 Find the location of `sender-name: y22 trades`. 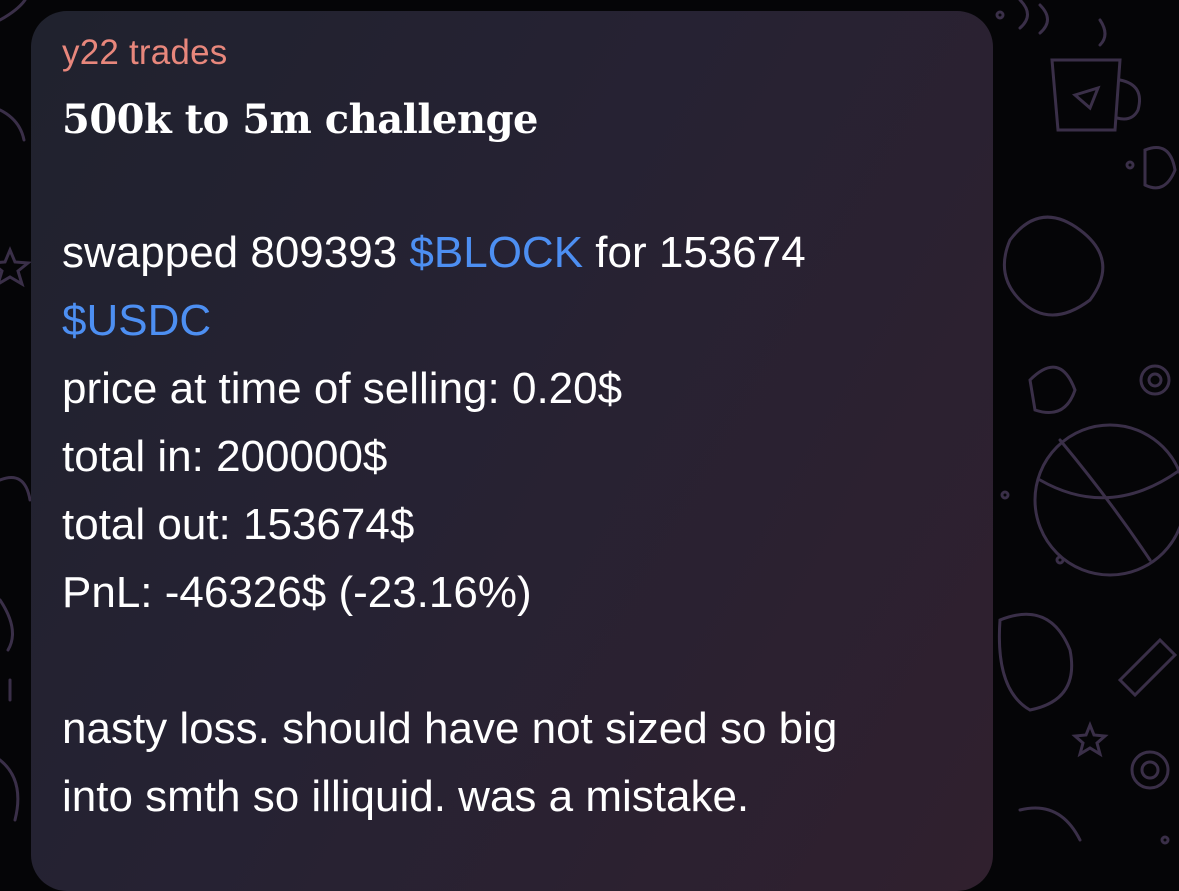

sender-name: y22 trades is located at coordinates (512, 53).